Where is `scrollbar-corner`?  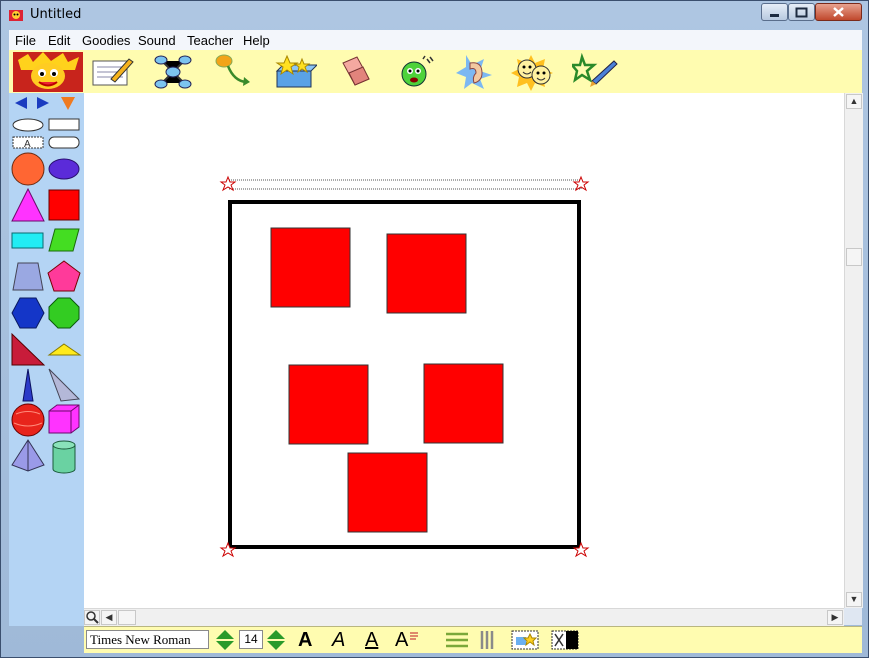
scrollbar-corner is located at coordinates (853, 616).